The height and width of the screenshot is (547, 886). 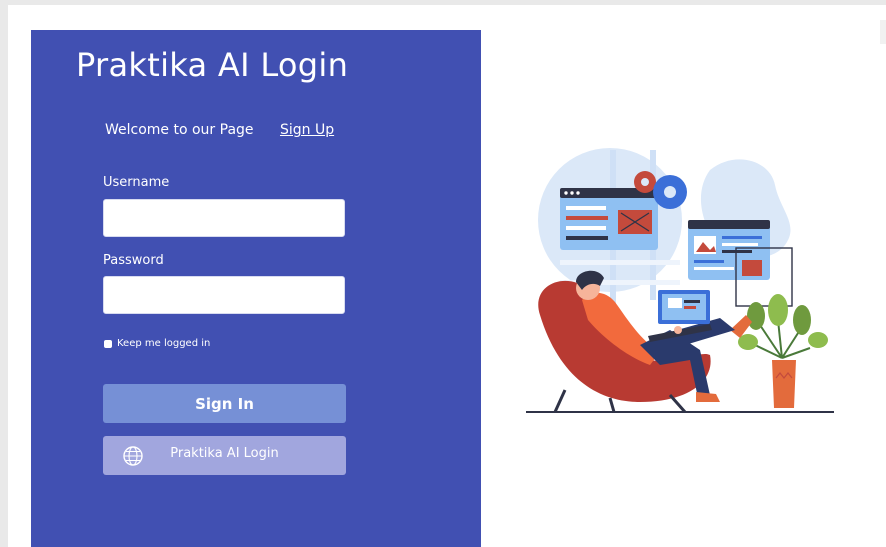 I want to click on remember-checkbox: Keep me logged in, so click(x=157, y=343).